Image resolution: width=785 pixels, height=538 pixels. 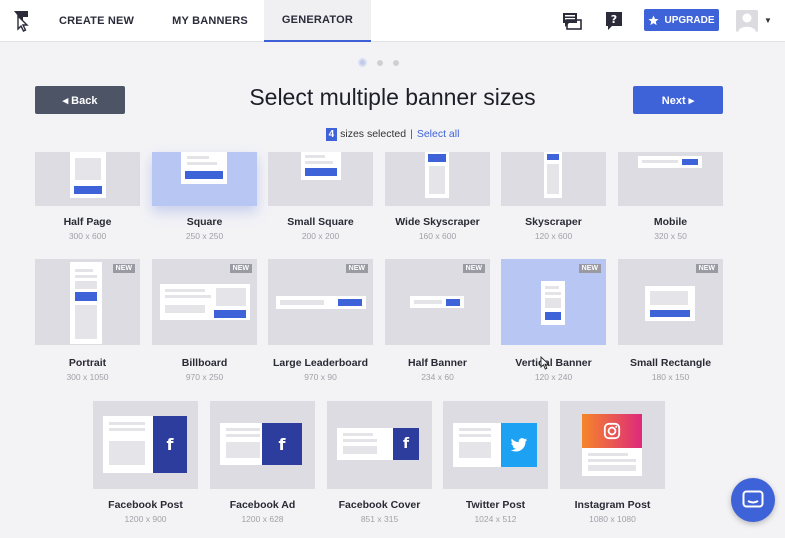 I want to click on banner-card-half-page: Half Page 300 x 600, so click(x=87, y=204).